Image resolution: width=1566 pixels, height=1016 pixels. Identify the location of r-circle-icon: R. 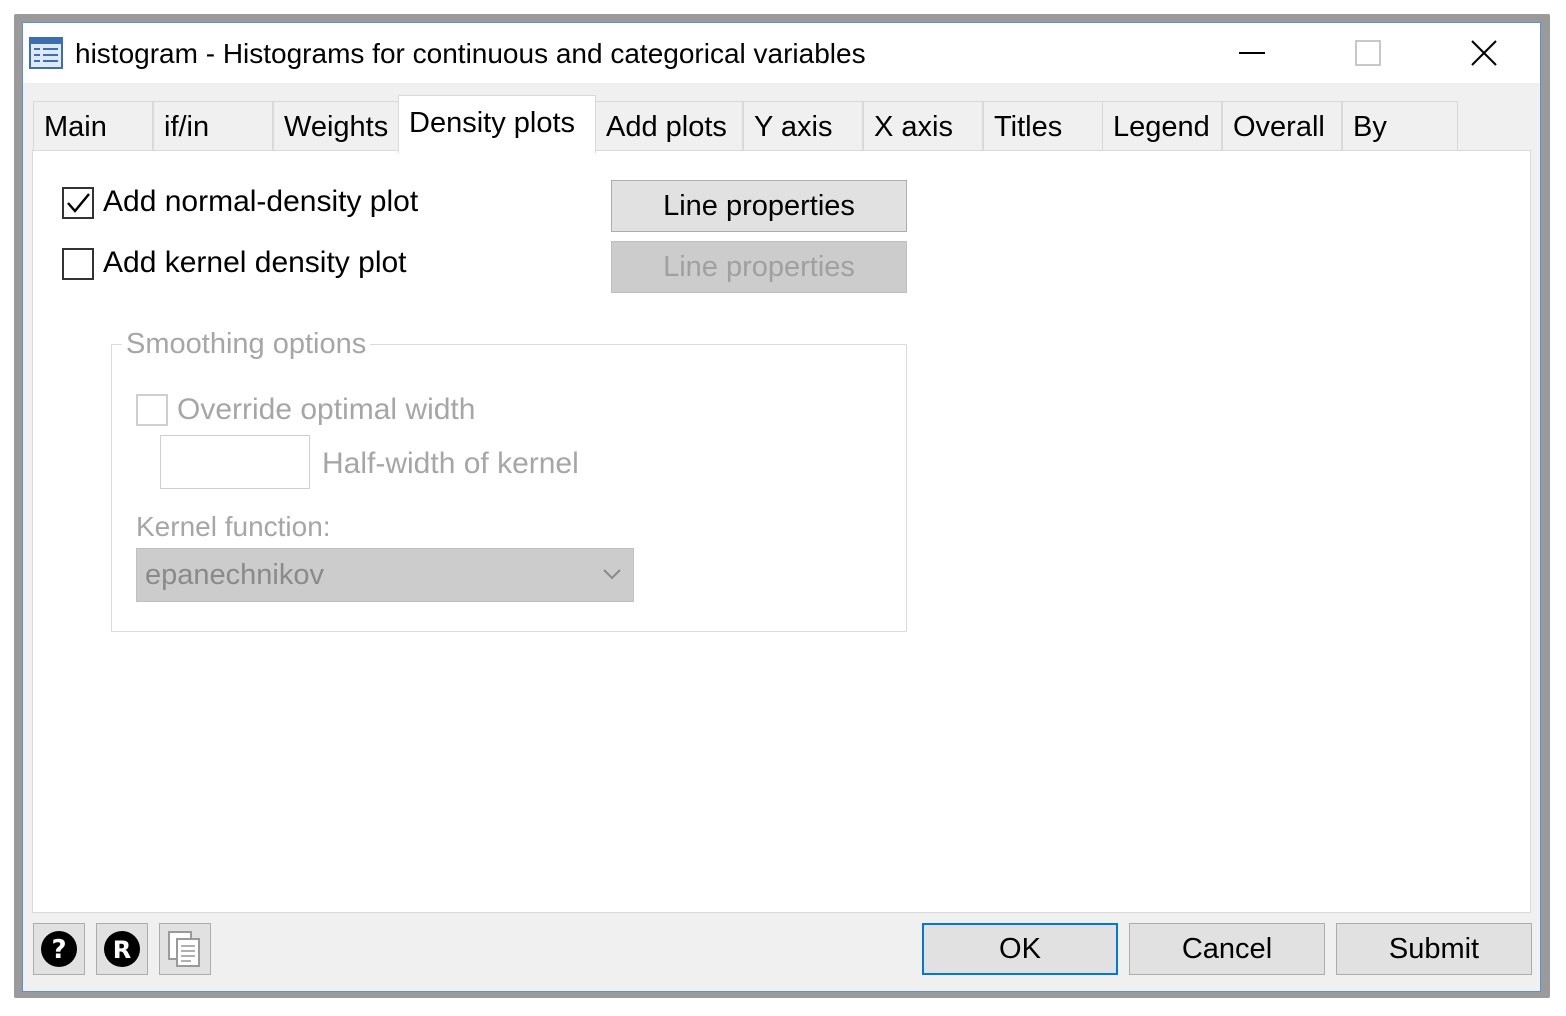
(122, 949).